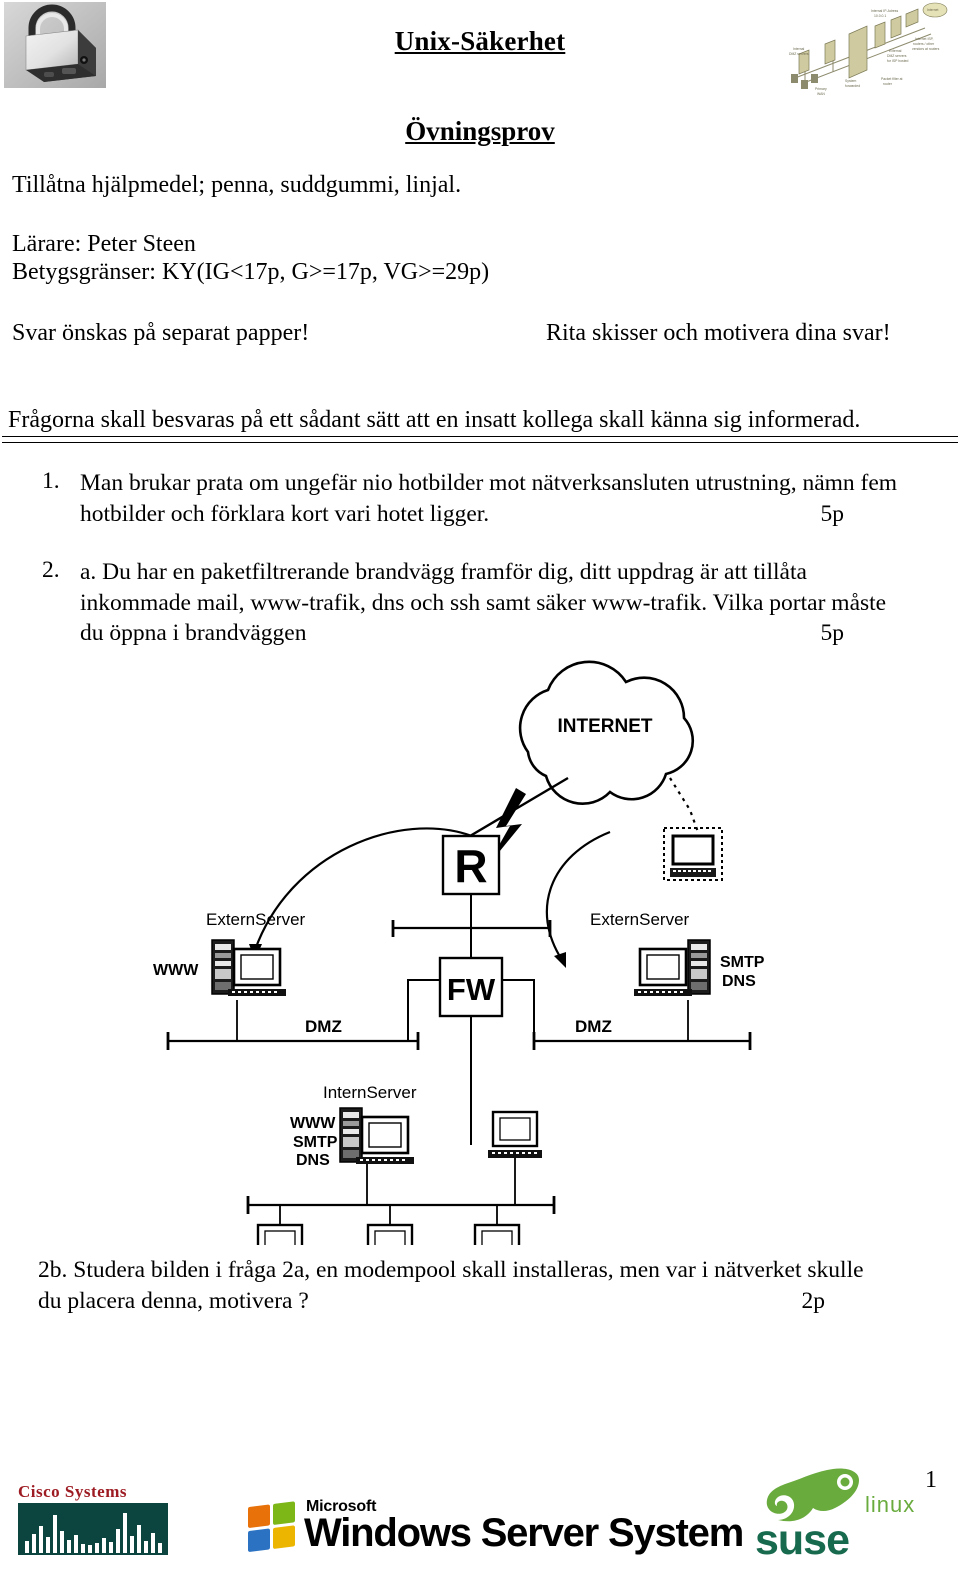 This screenshot has height=1573, width=960. I want to click on page-title: Unix-Säkerhet, so click(480, 41).